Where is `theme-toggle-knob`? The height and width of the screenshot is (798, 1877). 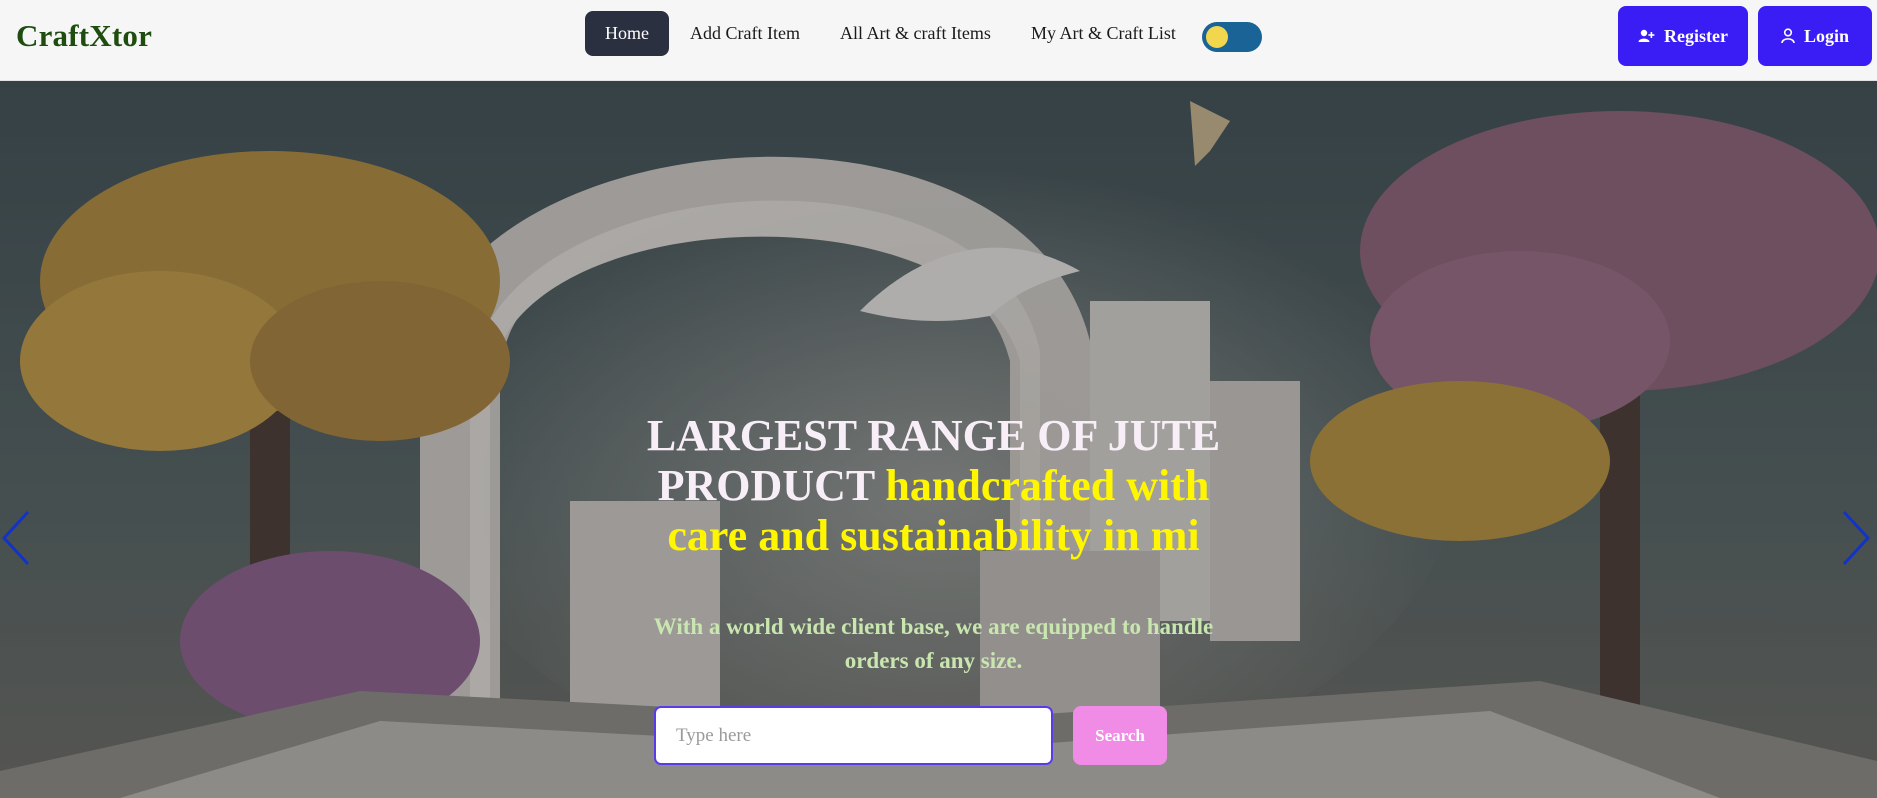 theme-toggle-knob is located at coordinates (1217, 37).